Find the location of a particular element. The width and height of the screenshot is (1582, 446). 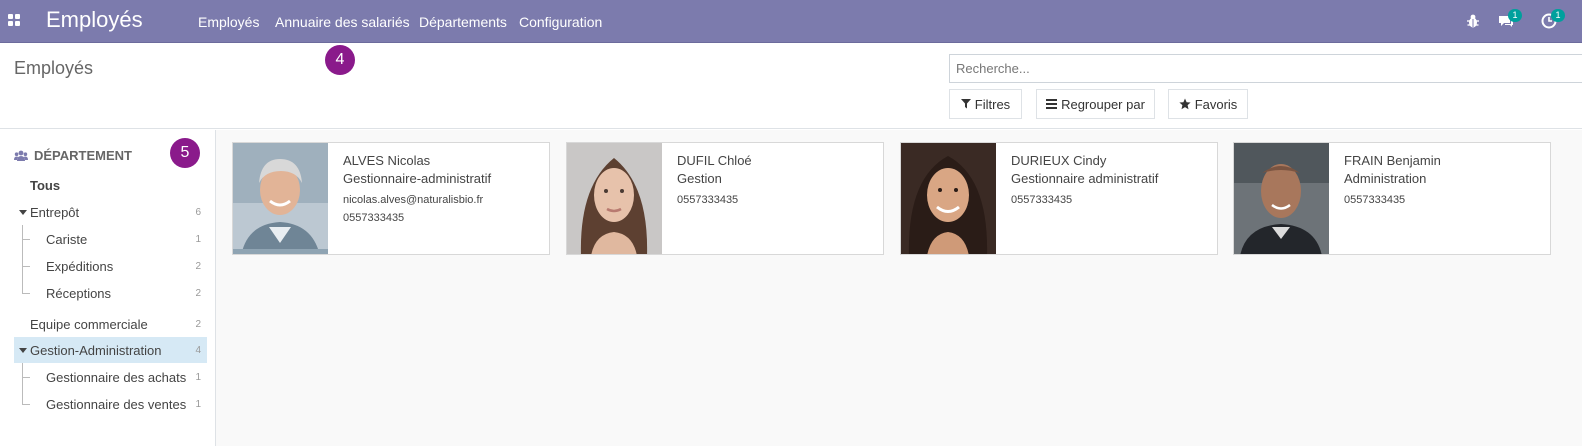

filters-button: Filtres is located at coordinates (985, 104).